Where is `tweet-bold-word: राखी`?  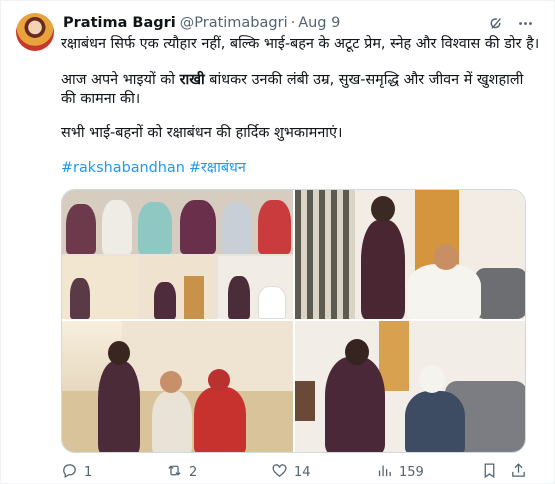
tweet-bold-word: राखी is located at coordinates (192, 80).